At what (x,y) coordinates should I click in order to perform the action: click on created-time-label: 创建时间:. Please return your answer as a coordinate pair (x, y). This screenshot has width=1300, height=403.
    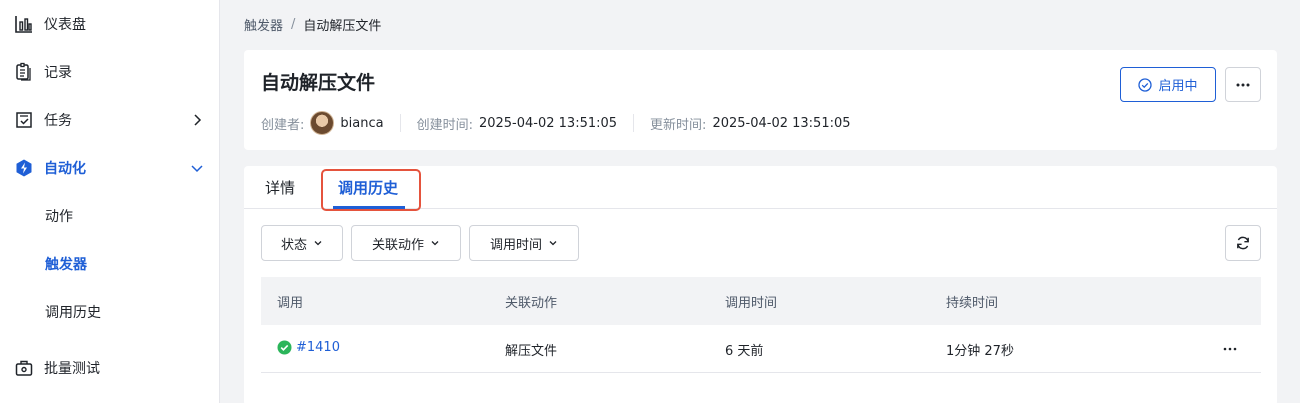
    Looking at the image, I should click on (444, 125).